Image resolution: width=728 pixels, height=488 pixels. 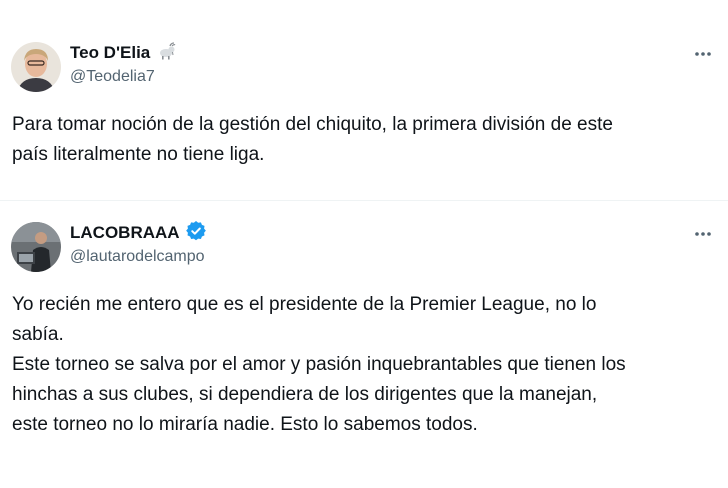 I want to click on handle: @Teodelia7, so click(x=112, y=77).